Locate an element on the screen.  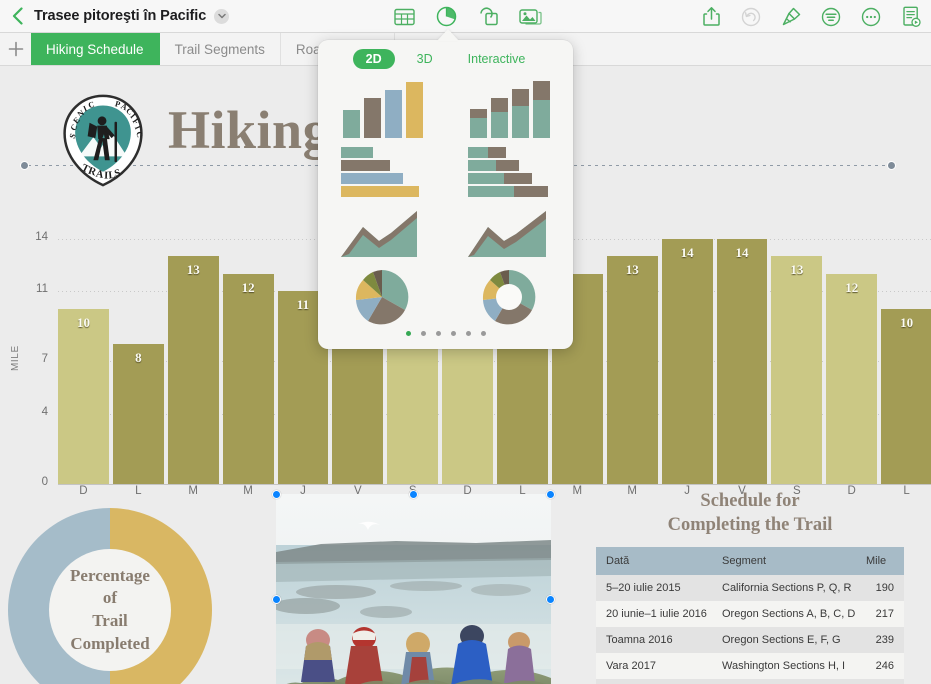
table-row: Toamna 2016 Oregon Sections E, F, G 239 is located at coordinates (750, 640).